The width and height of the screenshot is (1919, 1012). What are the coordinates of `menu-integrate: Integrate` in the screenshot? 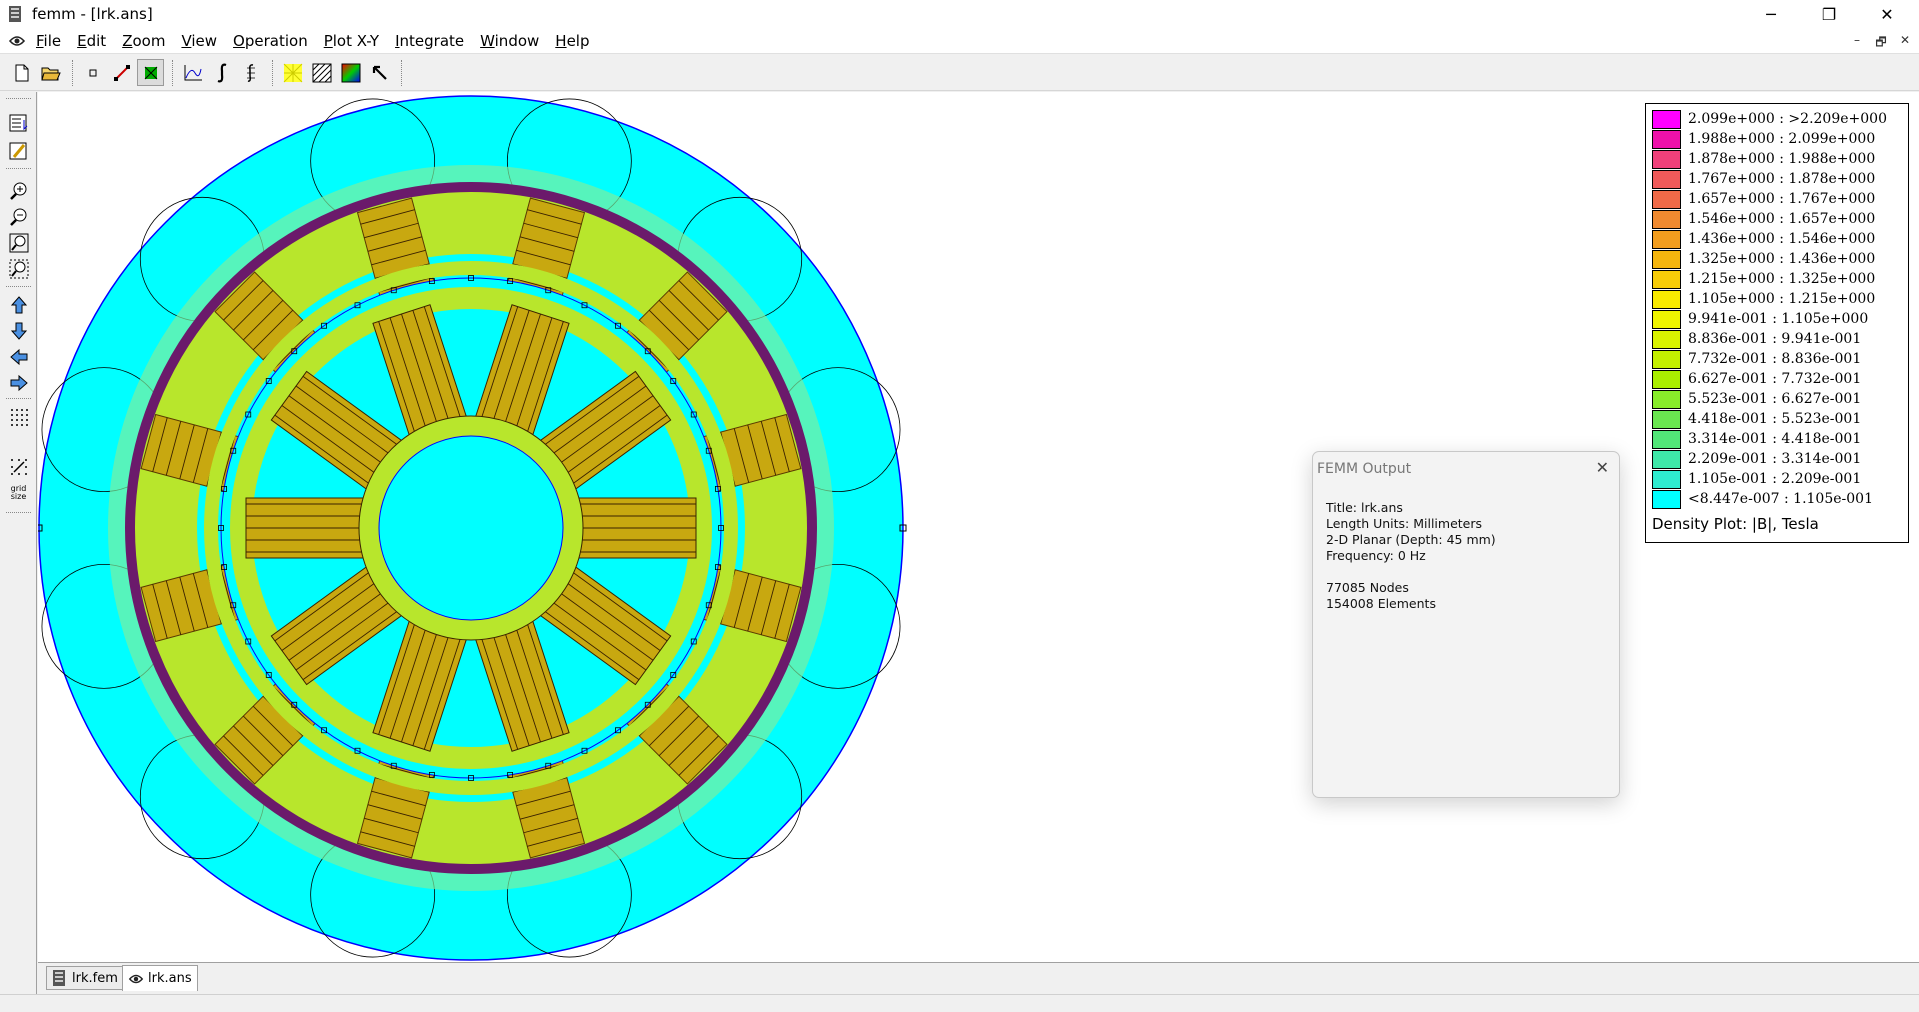 It's located at (429, 41).